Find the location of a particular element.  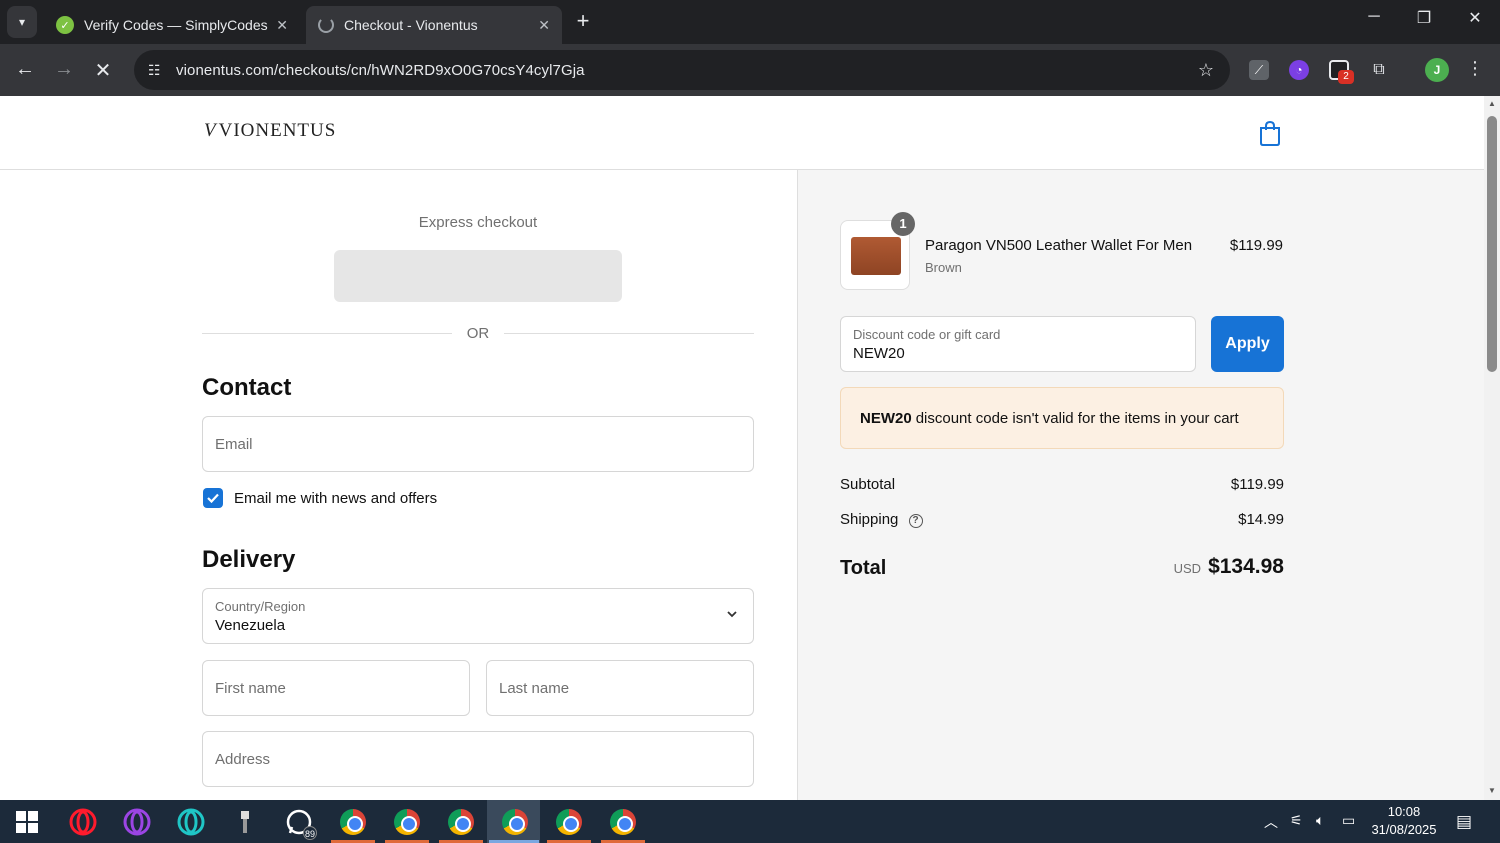

profile-avatar: J is located at coordinates (1437, 70).